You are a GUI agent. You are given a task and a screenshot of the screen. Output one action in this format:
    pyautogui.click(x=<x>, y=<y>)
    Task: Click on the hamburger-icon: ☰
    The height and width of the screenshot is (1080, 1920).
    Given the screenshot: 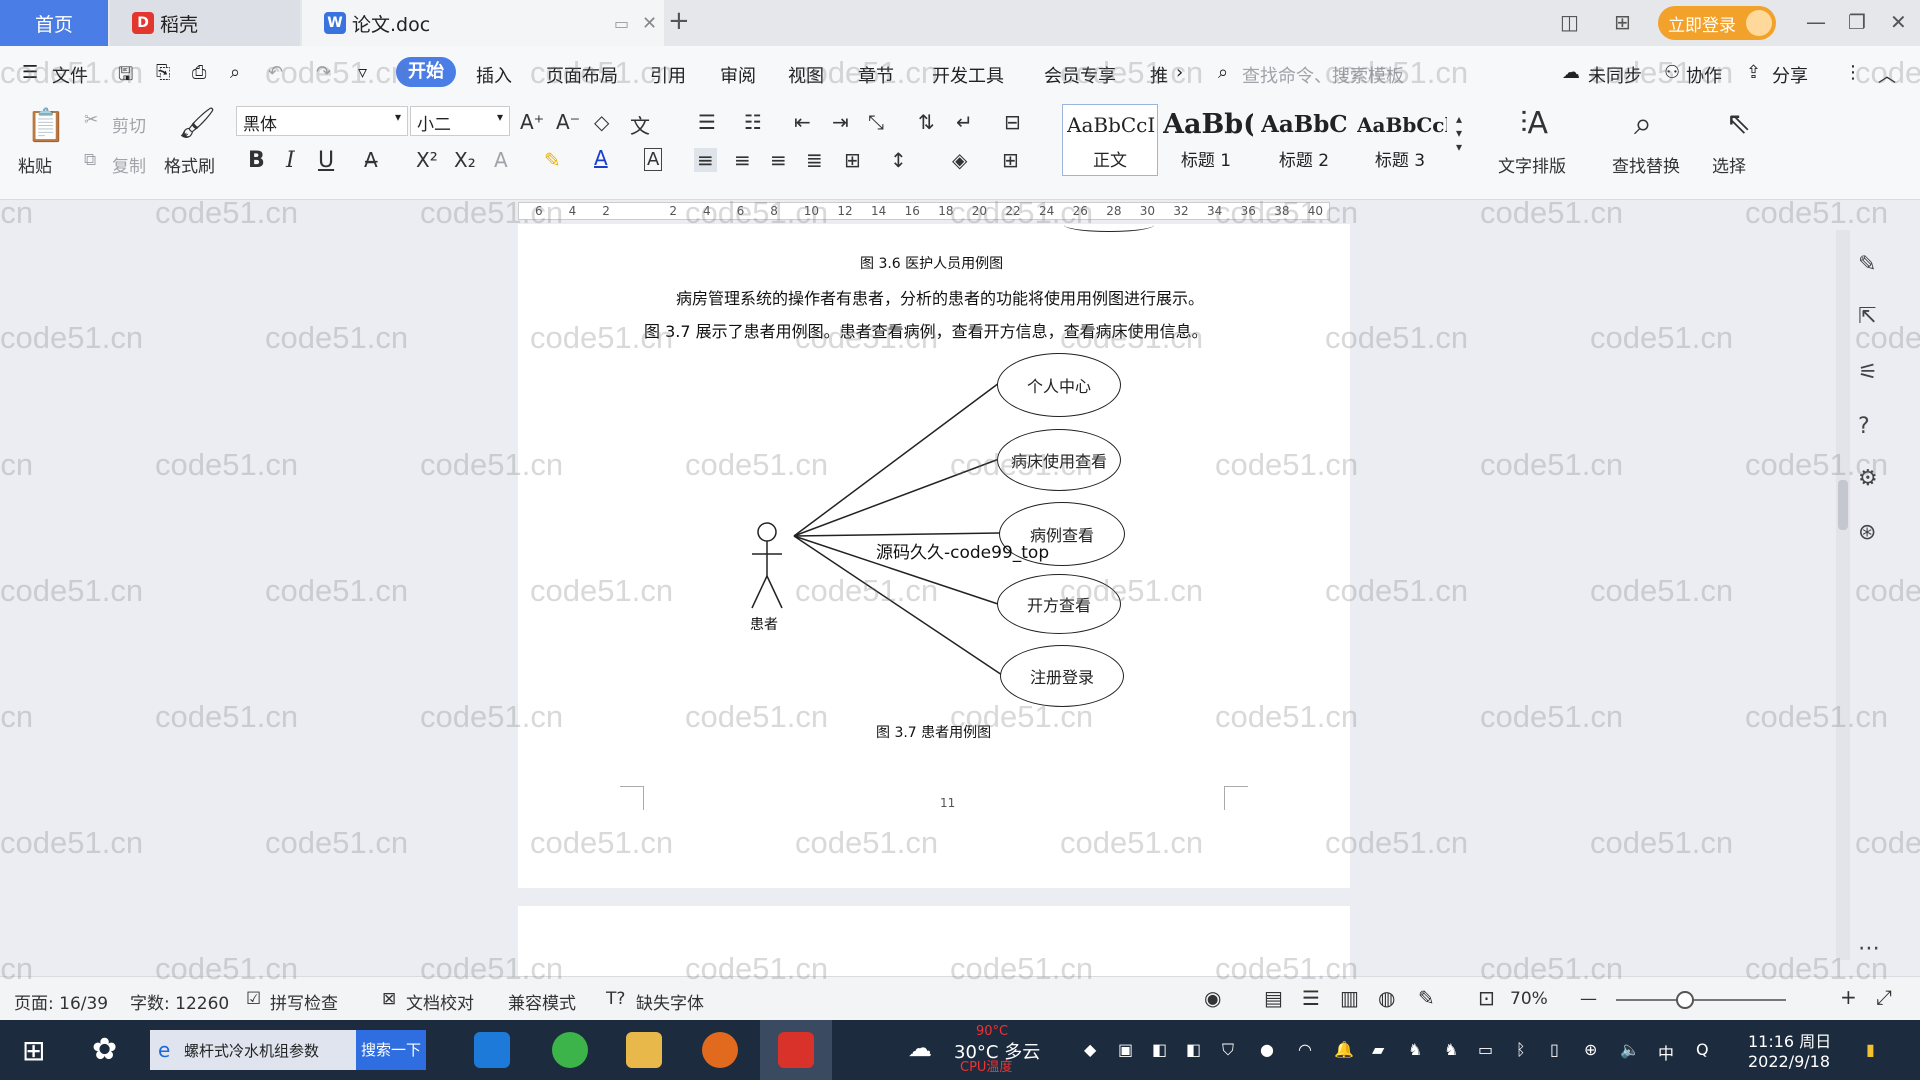 What is the action you would take?
    pyautogui.click(x=30, y=72)
    